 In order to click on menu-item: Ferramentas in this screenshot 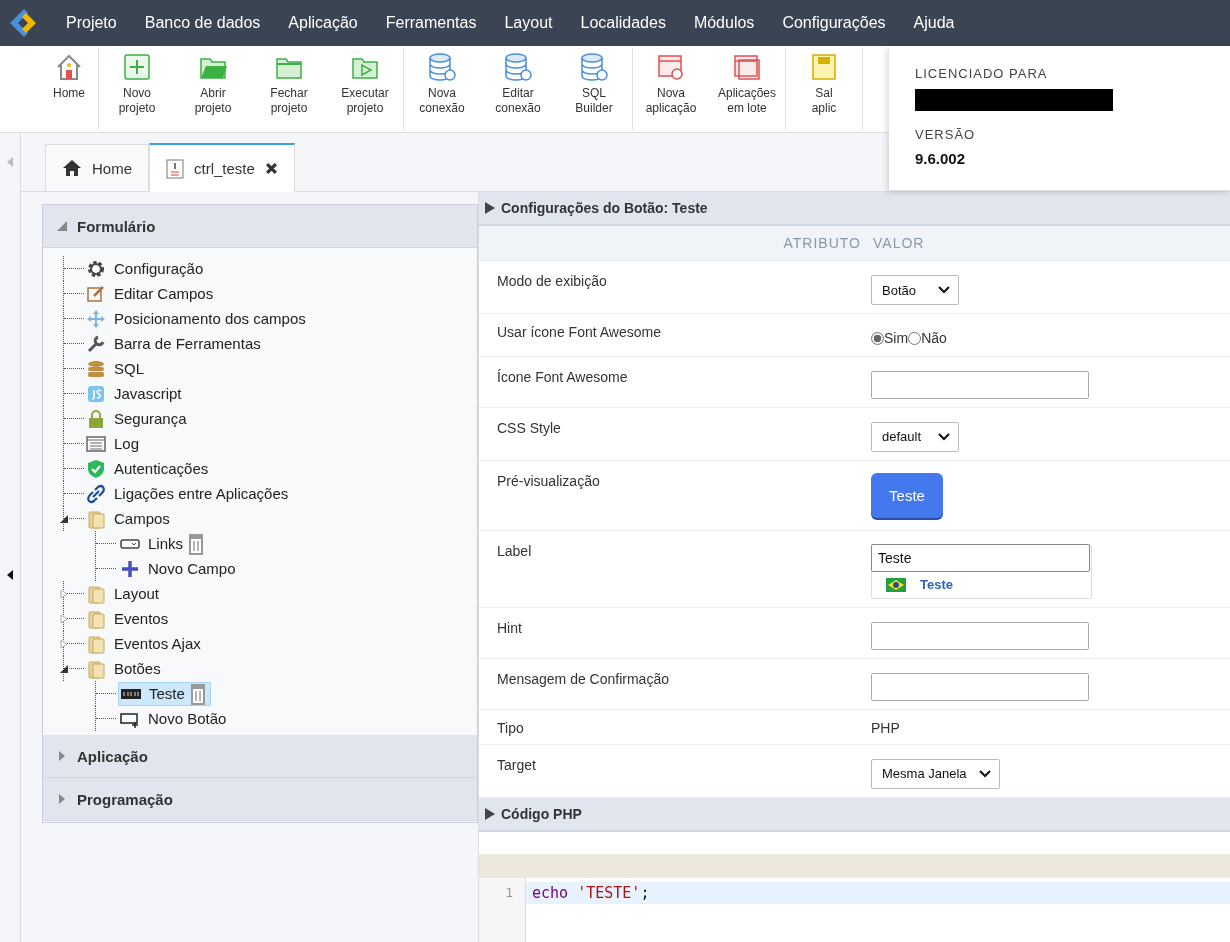, I will do `click(431, 23)`.